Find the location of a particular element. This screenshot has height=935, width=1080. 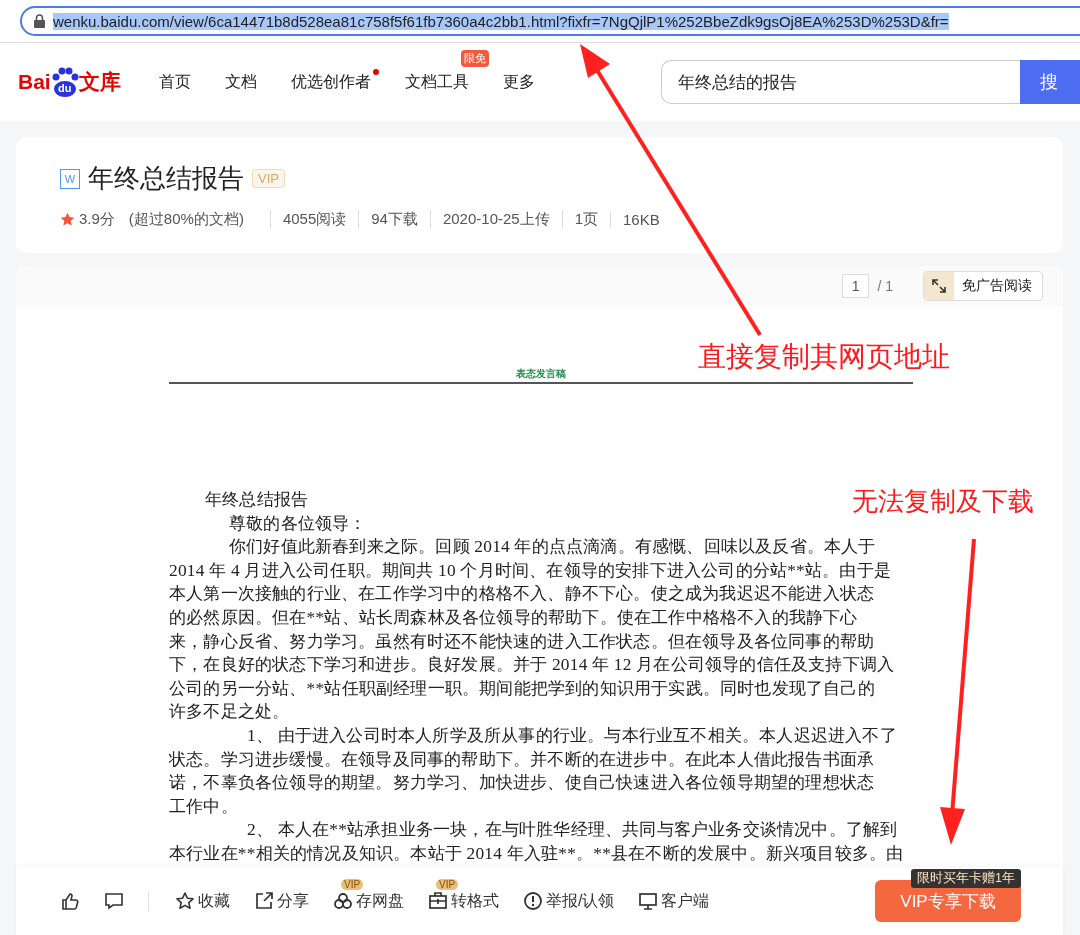

rating-score: 3.9分 is located at coordinates (97, 219).